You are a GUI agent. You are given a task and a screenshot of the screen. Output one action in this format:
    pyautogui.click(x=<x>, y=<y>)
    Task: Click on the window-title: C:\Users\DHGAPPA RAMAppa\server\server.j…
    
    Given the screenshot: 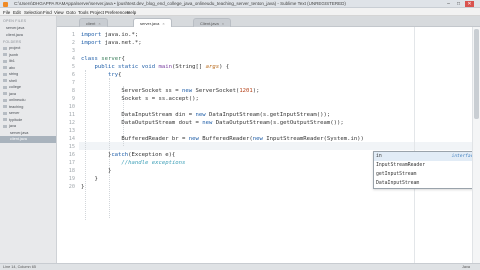 What is the action you would take?
    pyautogui.click(x=180, y=3)
    